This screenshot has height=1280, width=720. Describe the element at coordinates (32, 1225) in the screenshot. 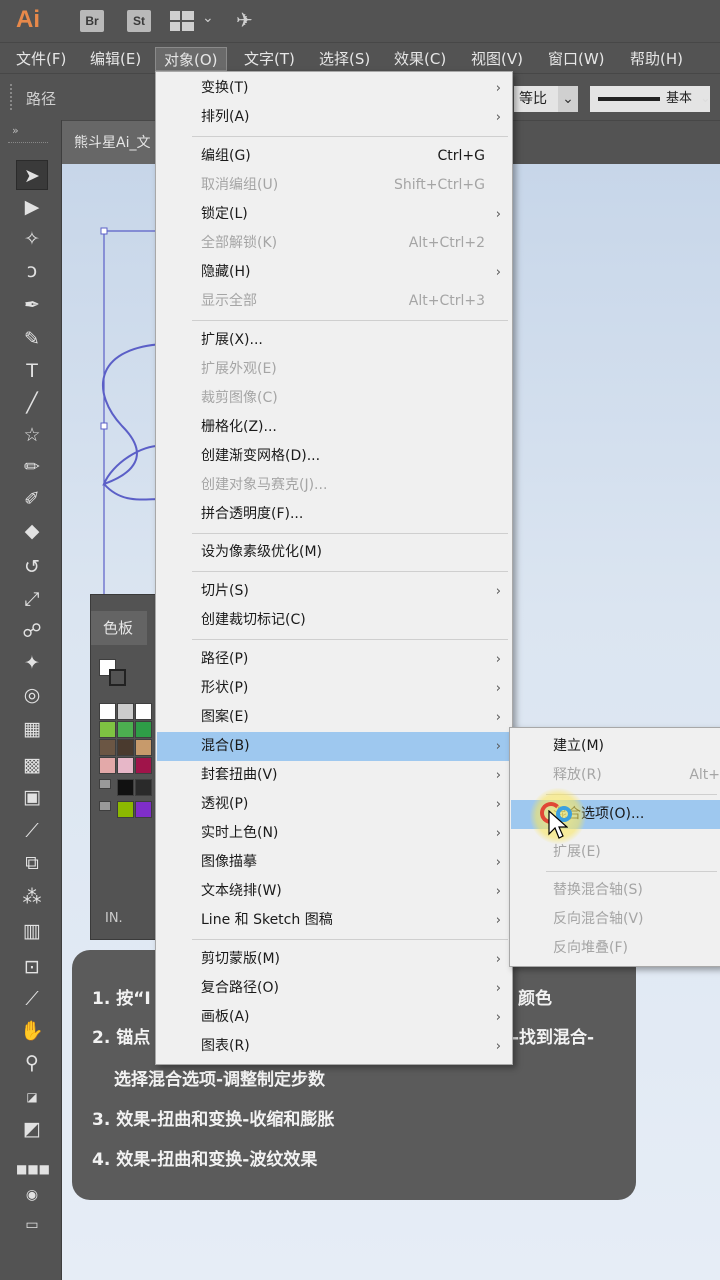

I see `screen-mode-icon: ▭` at that location.